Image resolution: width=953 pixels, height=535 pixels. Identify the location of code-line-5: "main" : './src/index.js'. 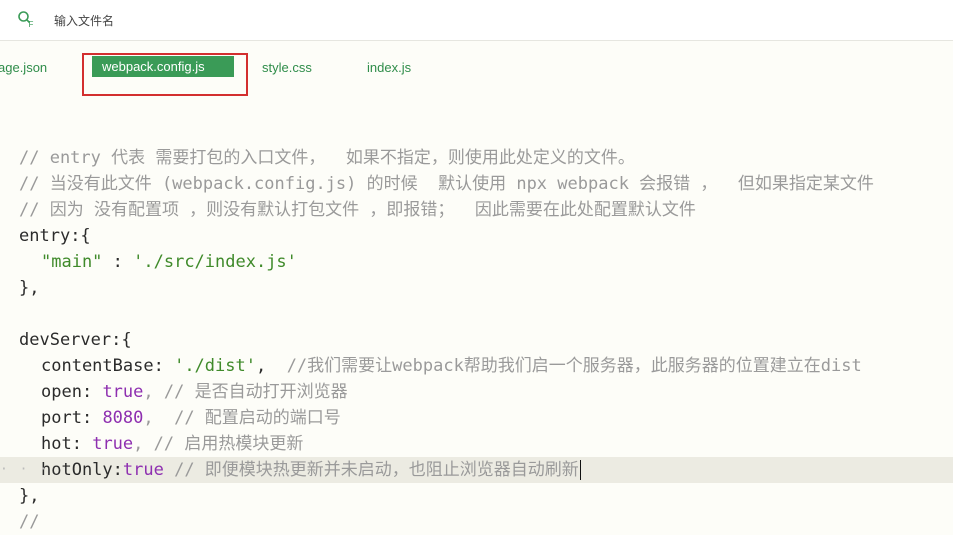
(169, 262).